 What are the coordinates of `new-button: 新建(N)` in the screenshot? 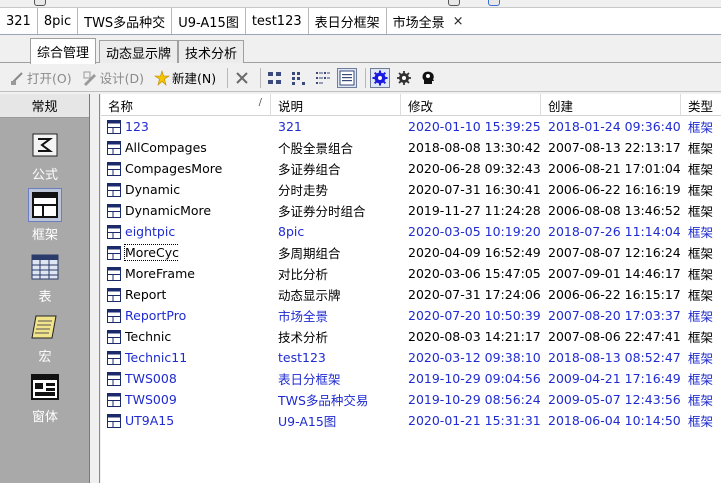 It's located at (185, 78).